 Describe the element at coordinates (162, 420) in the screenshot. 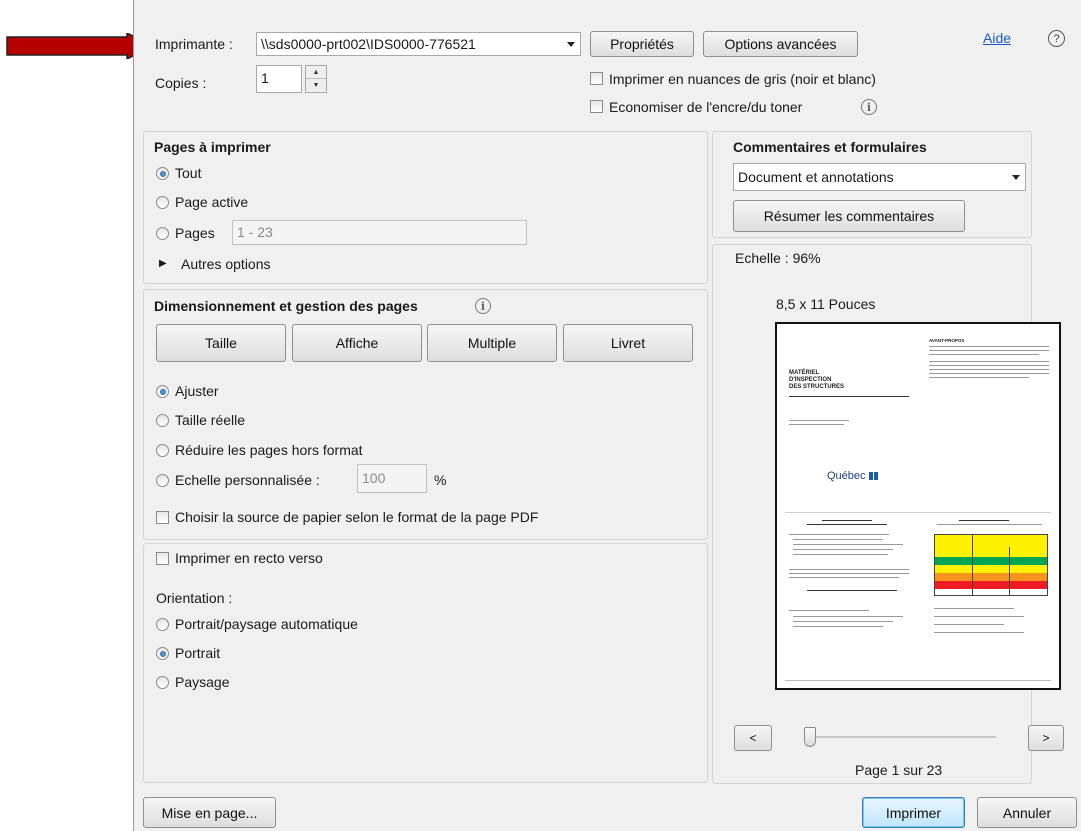

I see `radio-actual-size` at that location.